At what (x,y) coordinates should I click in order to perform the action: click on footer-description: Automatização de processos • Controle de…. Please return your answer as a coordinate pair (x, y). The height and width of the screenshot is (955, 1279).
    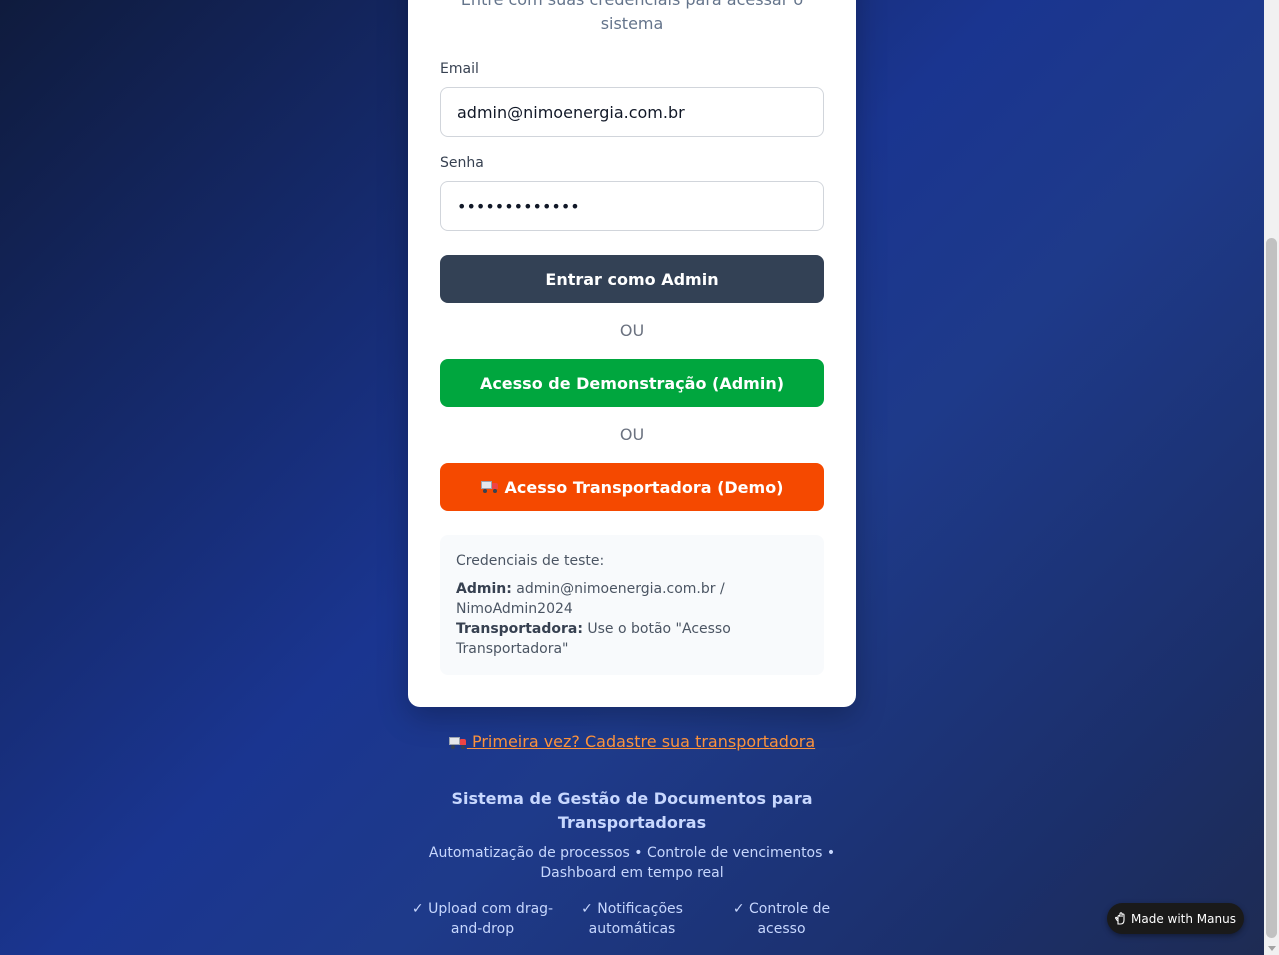
    Looking at the image, I should click on (632, 863).